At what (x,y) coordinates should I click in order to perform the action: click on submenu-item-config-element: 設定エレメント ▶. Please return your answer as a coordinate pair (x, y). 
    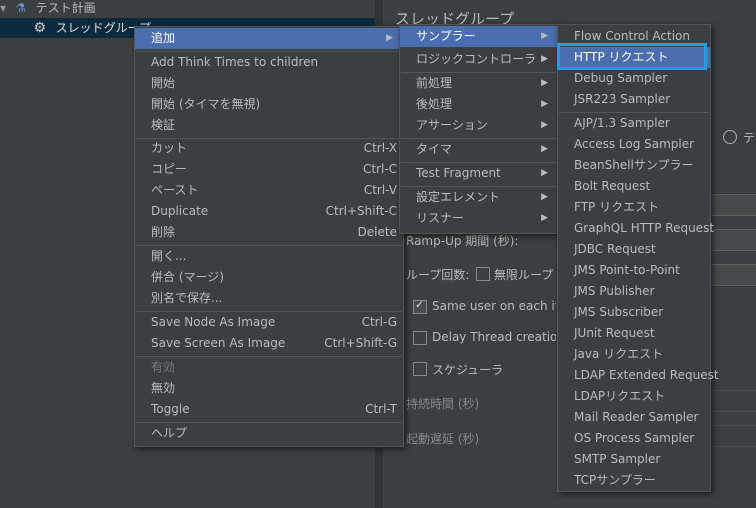
    Looking at the image, I should click on (479, 197).